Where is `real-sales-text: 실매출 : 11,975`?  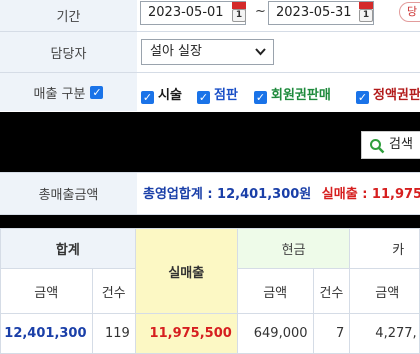 real-sales-text: 실매출 : 11,975 is located at coordinates (370, 194).